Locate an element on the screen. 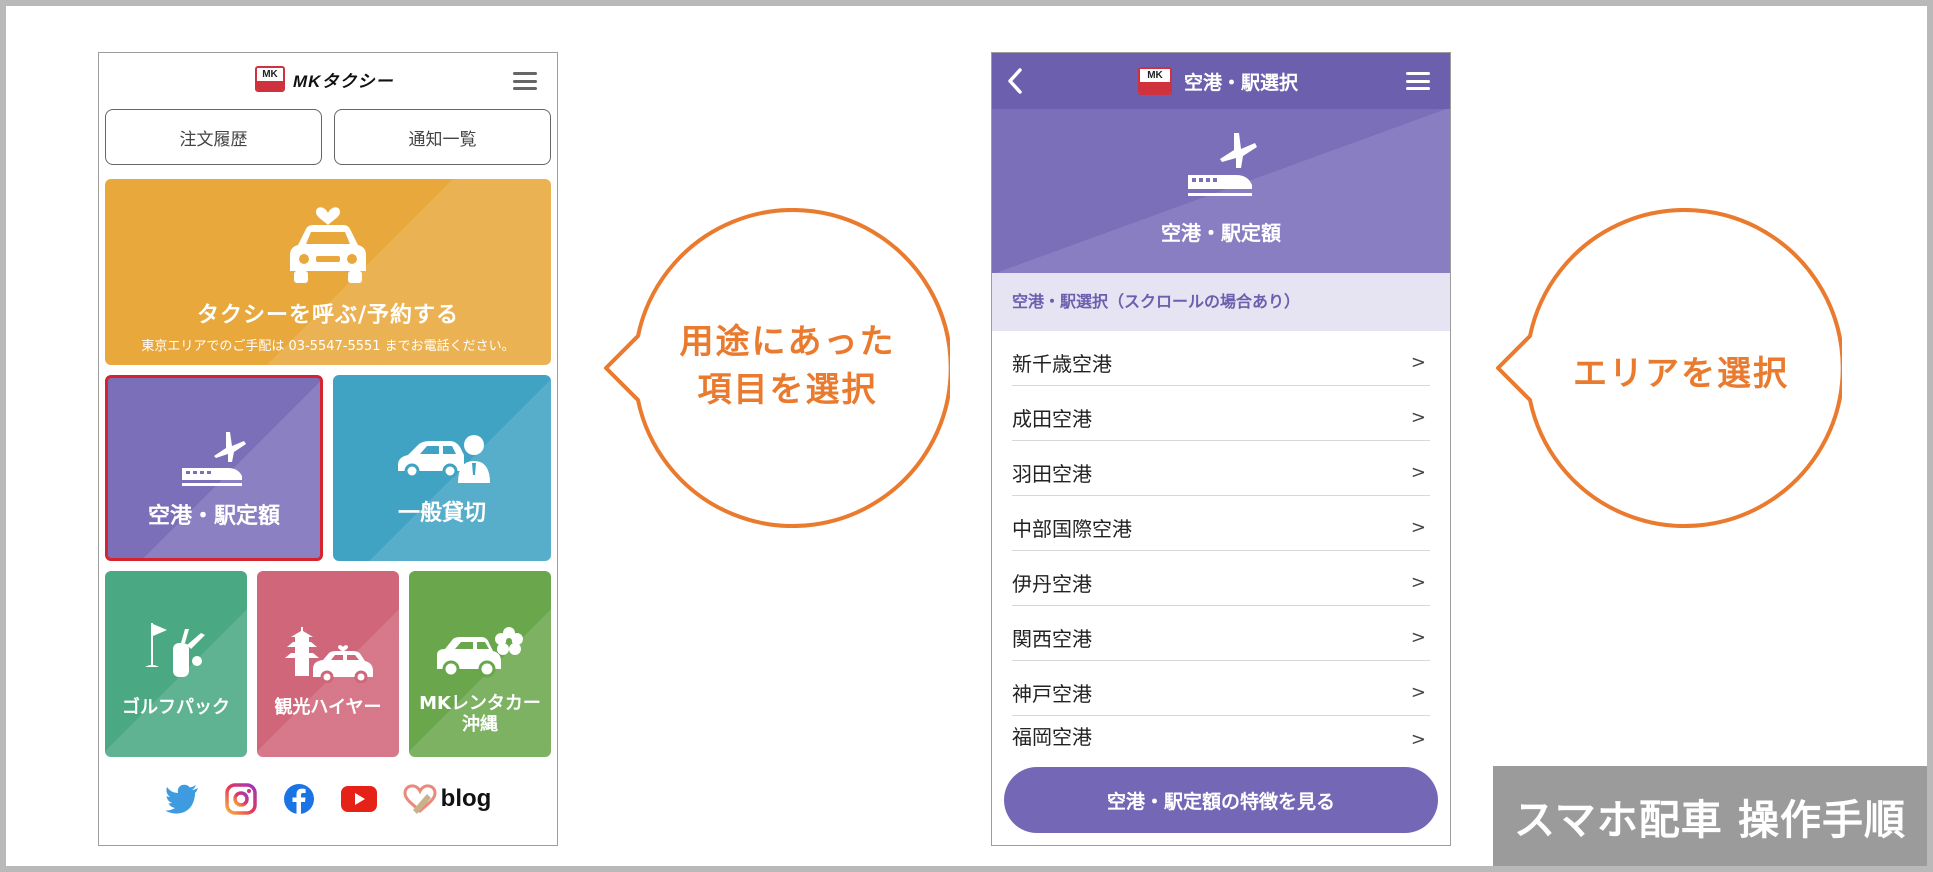 The image size is (1933, 872). golf-tile-label: ゴルフパック is located at coordinates (176, 707).